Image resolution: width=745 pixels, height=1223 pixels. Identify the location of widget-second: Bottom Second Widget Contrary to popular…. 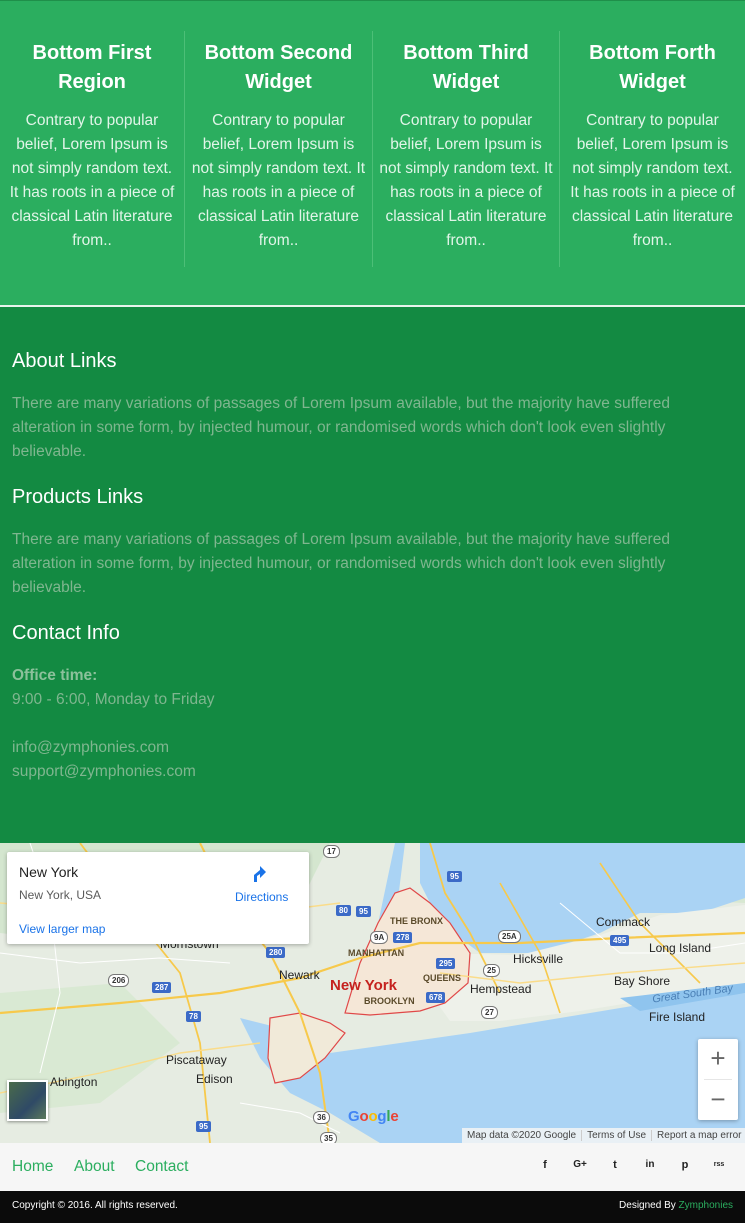
(278, 149).